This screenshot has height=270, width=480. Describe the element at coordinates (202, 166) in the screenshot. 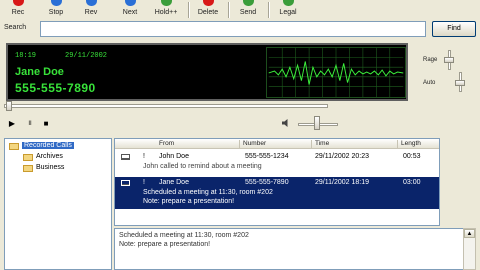

I see `row-note: John called to remind about a meeting` at that location.